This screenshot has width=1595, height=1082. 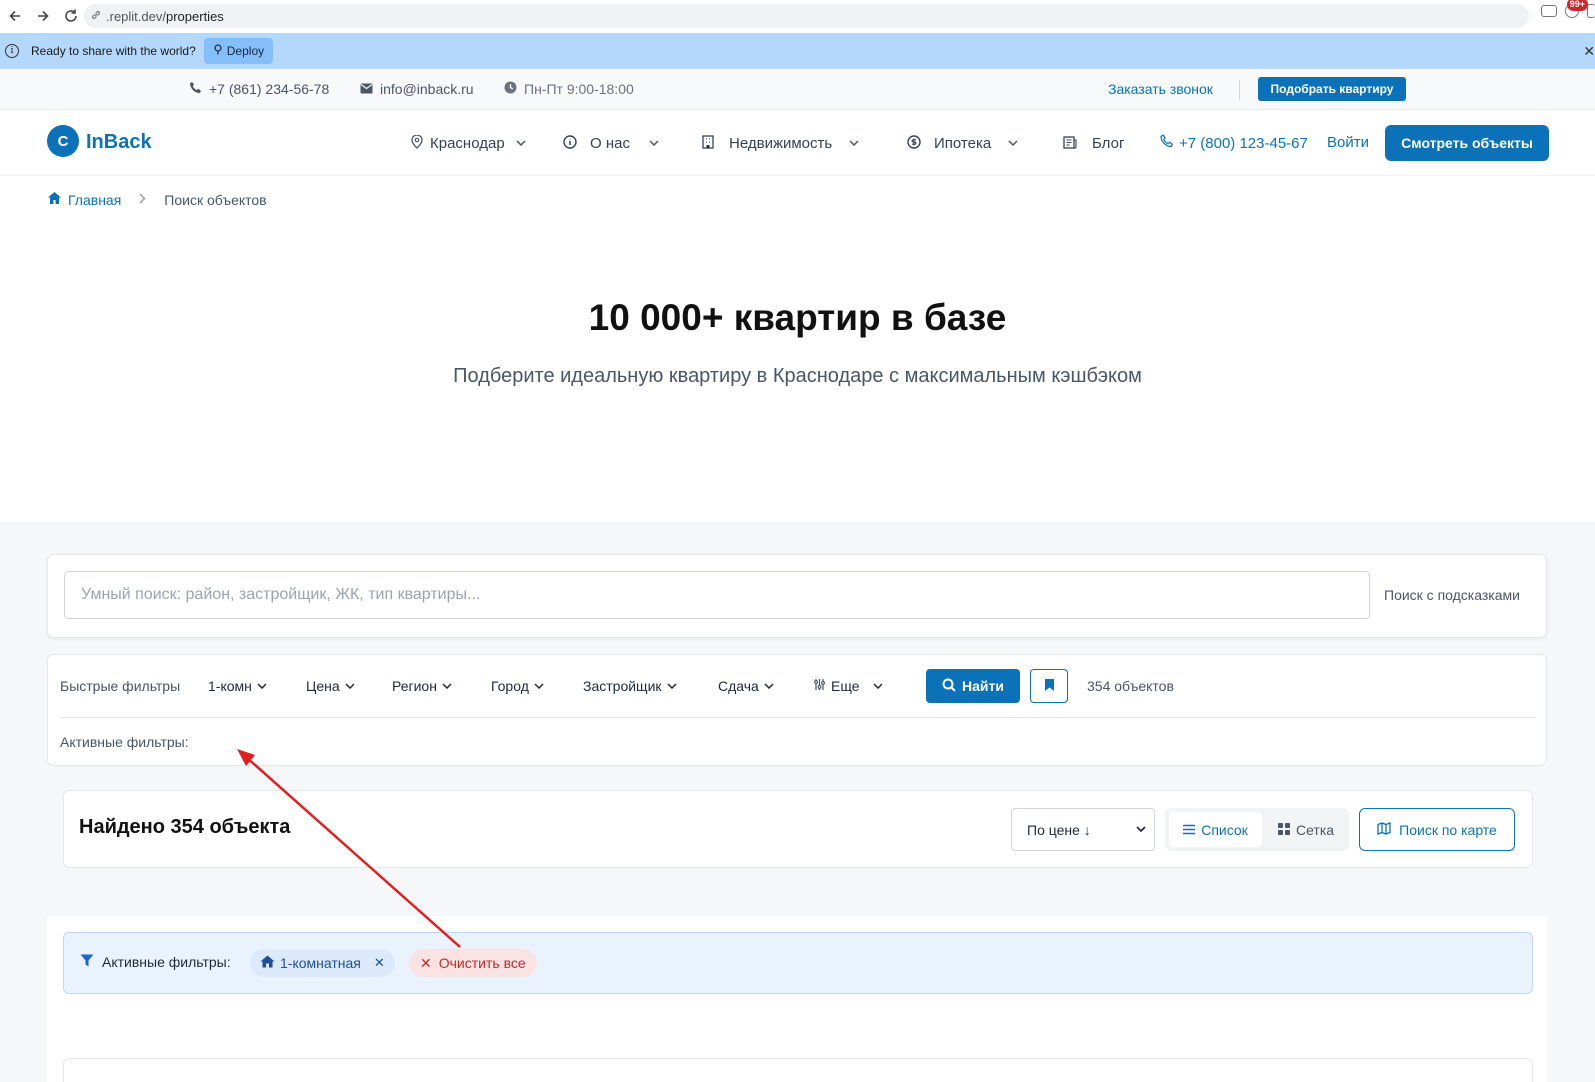 I want to click on view-list-button: Список, so click(x=1215, y=829).